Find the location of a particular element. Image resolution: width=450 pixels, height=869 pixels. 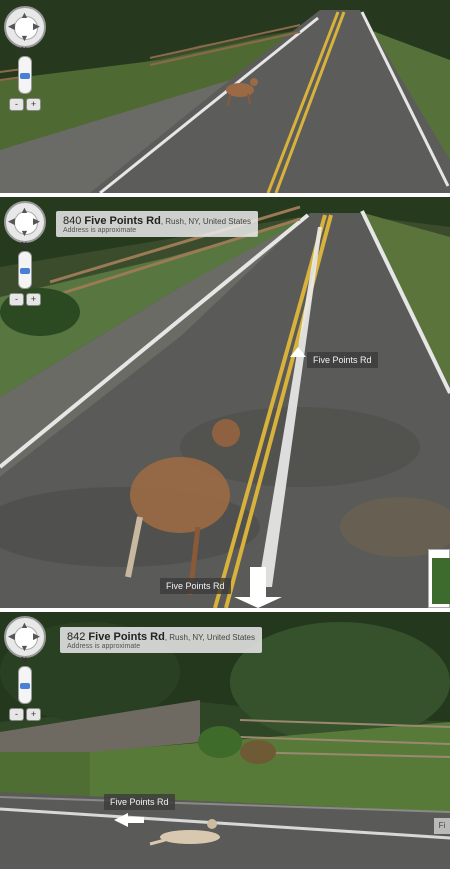

road-label: Five Points Rd is located at coordinates (139, 802).